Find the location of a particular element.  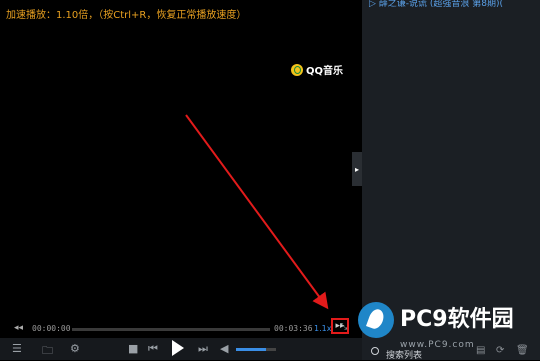

fullscreen-icon: ⤡ is located at coordinates (343, 327).